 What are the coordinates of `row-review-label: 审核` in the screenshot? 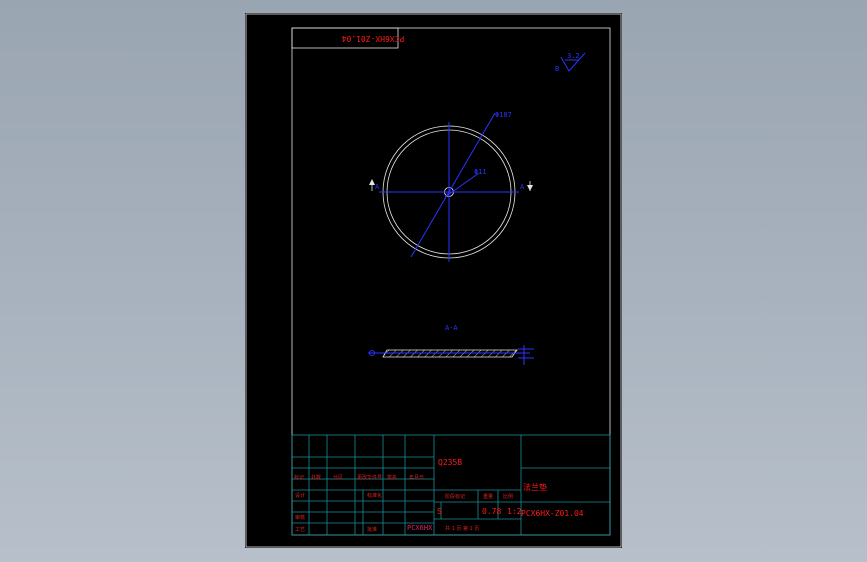 It's located at (300, 517).